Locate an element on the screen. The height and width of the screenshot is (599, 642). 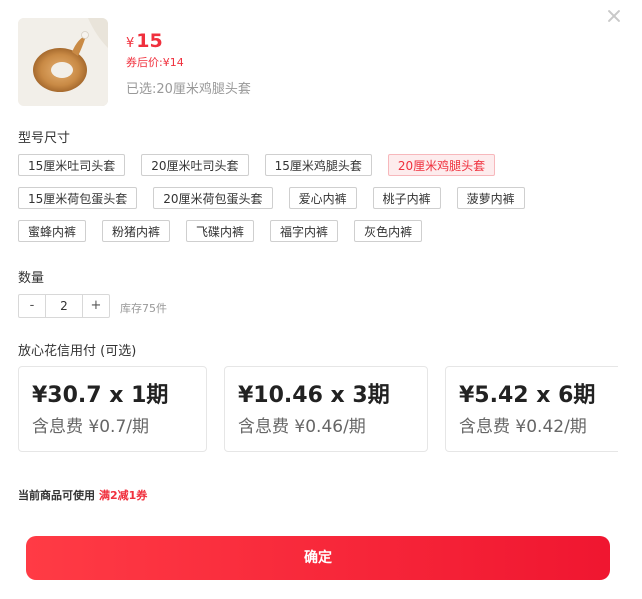
spec-row: 15厘米荷包蛋头套 20厘米荷包蛋头套 爱心内裤 桃子内裤 菠萝内裤 is located at coordinates (323, 198).